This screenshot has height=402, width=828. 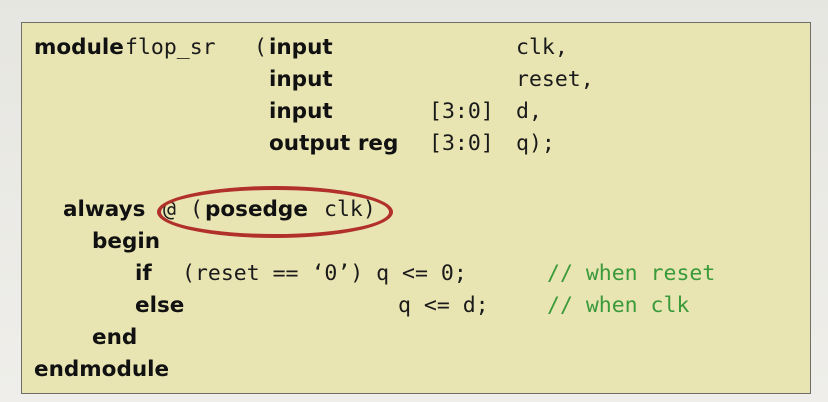 I want to click on keyword-output-reg: output reg, so click(x=334, y=143).